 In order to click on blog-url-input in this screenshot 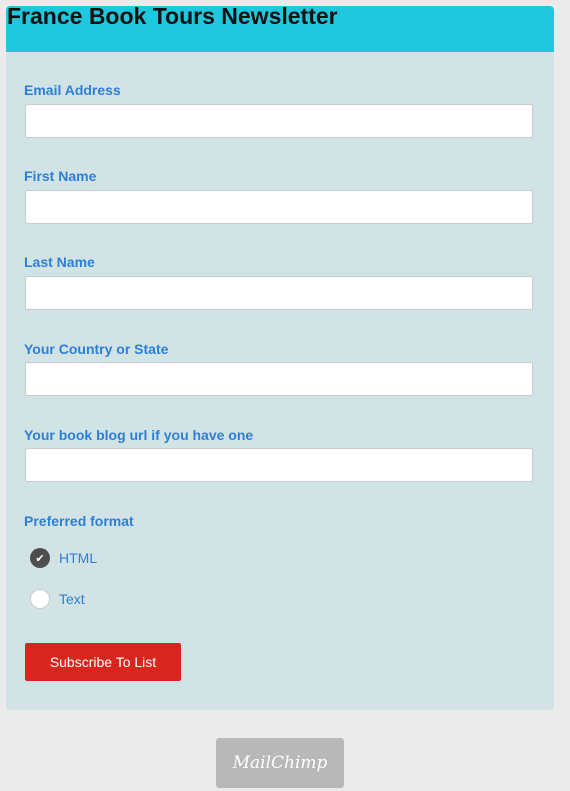, I will do `click(279, 465)`.